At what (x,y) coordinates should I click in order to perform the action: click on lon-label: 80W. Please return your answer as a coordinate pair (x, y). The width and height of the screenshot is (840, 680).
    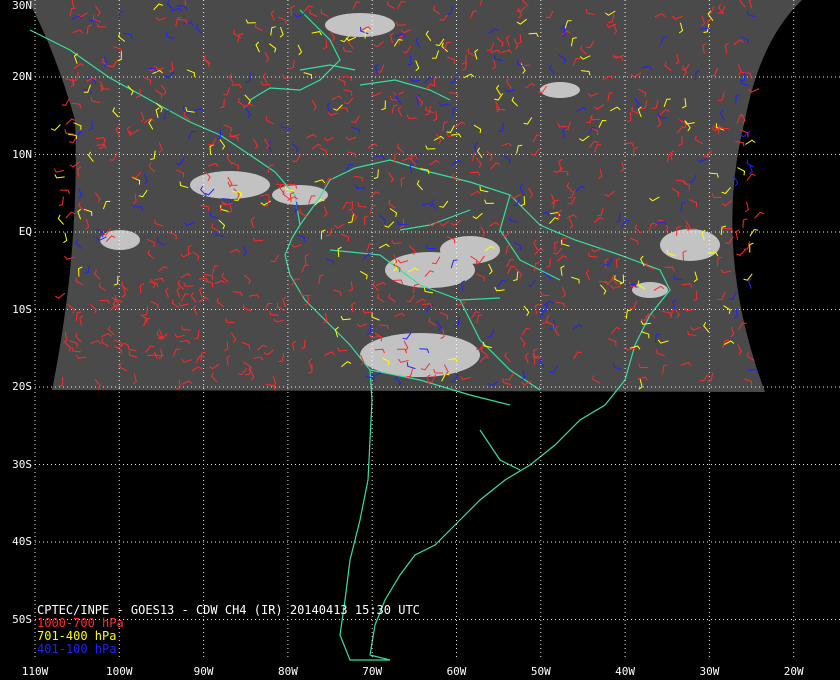
    Looking at the image, I should click on (287, 671).